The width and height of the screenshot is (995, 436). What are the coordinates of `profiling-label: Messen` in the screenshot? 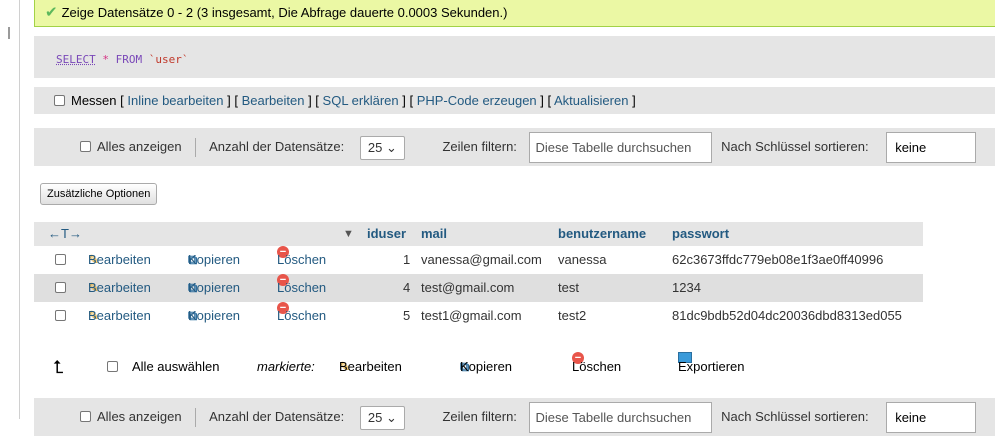 It's located at (94, 100).